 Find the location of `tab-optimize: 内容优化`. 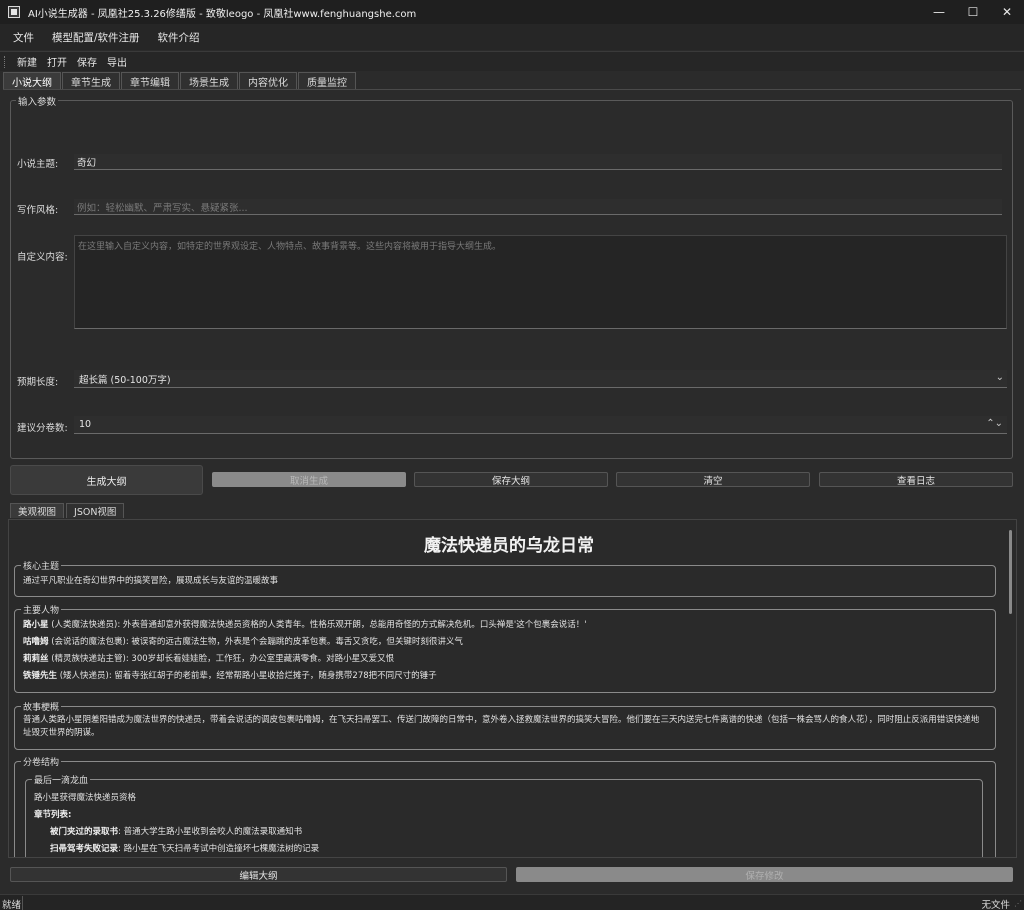

tab-optimize: 内容优化 is located at coordinates (268, 81).